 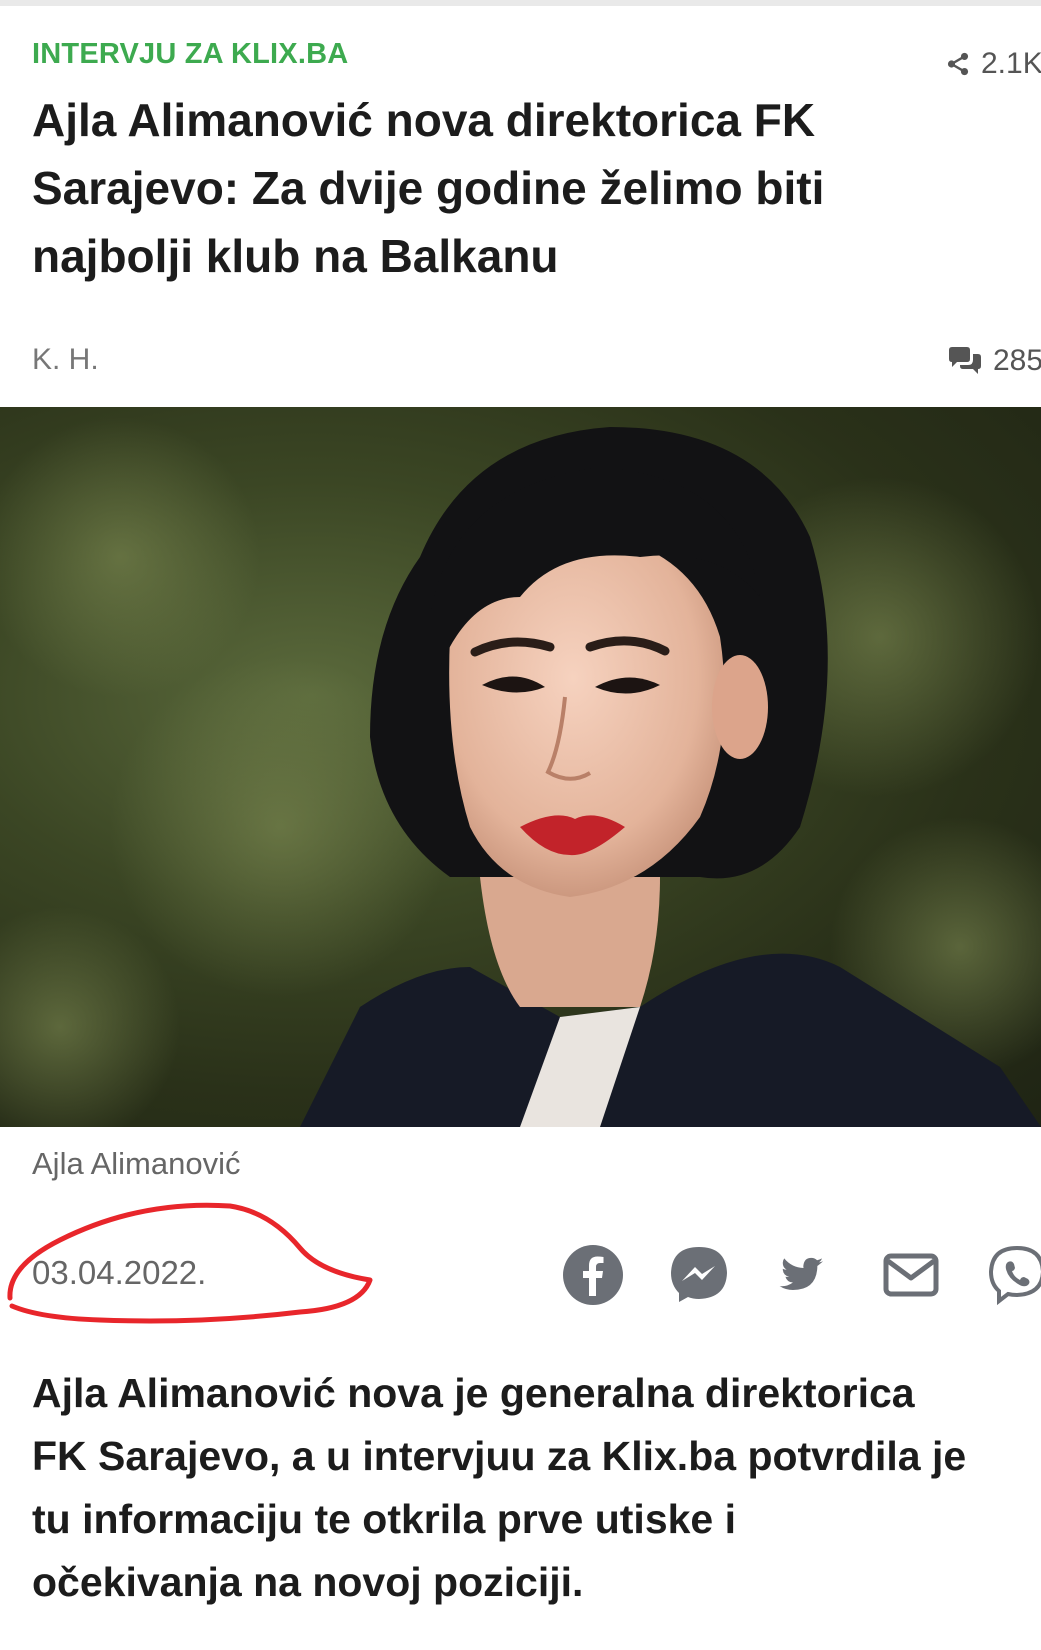 I want to click on author-name: K. H., so click(x=65, y=360).